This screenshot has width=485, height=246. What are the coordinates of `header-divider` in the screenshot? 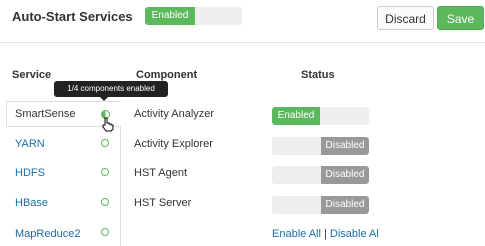 It's located at (242, 42).